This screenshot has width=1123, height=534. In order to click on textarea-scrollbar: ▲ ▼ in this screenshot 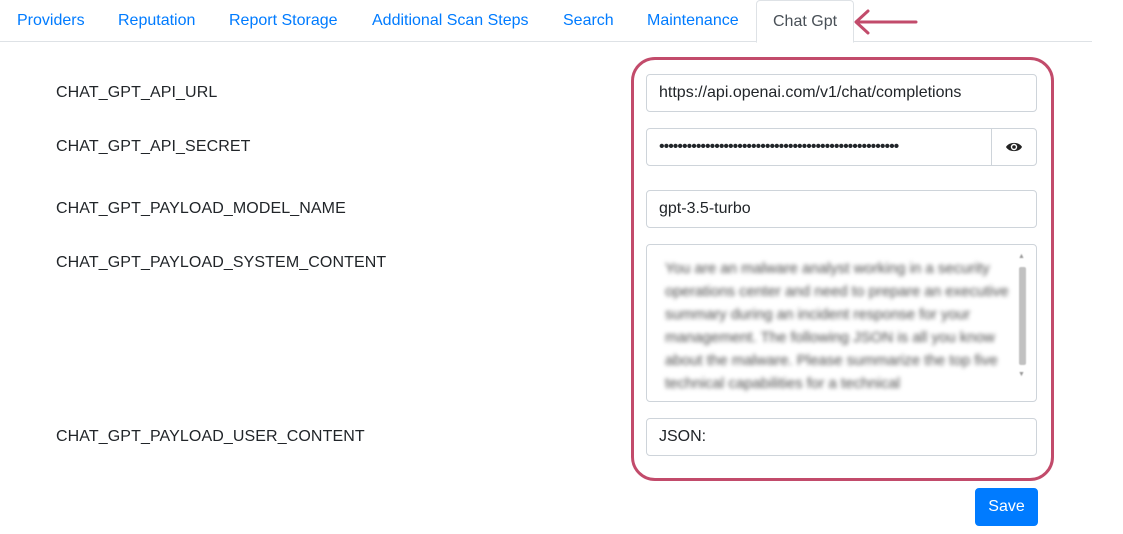, I will do `click(1022, 326)`.